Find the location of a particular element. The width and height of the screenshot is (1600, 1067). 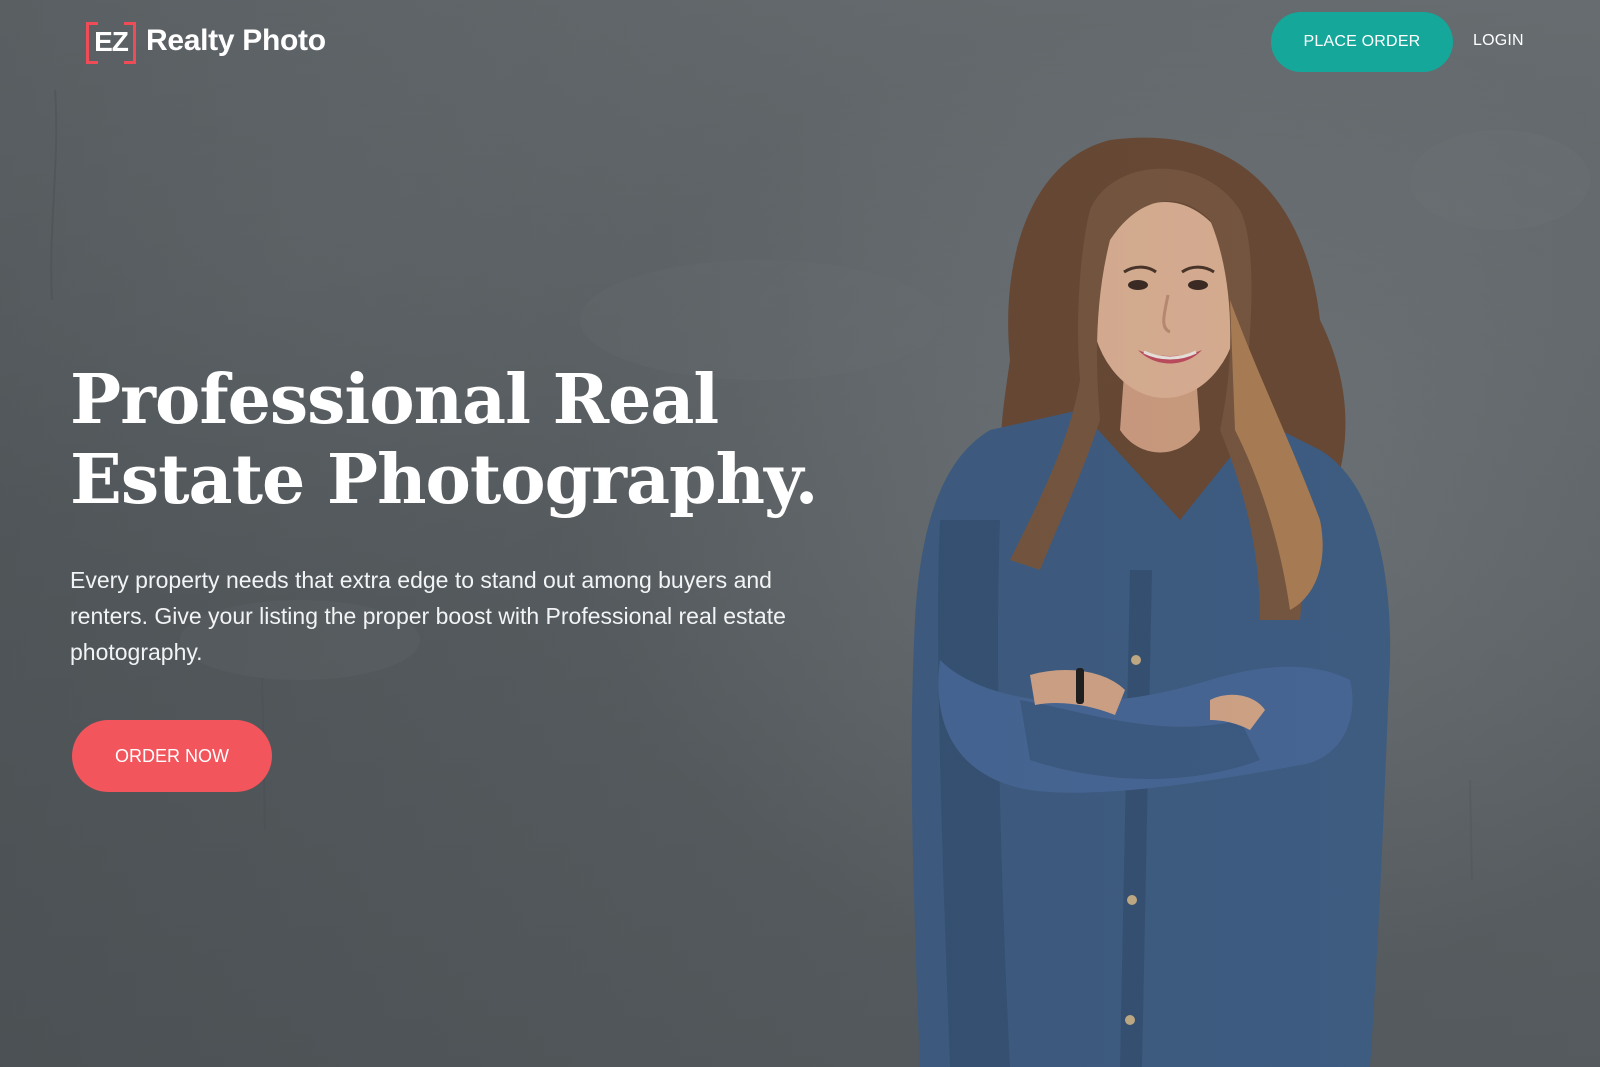

logo-mark-icon: EZ is located at coordinates (111, 43).